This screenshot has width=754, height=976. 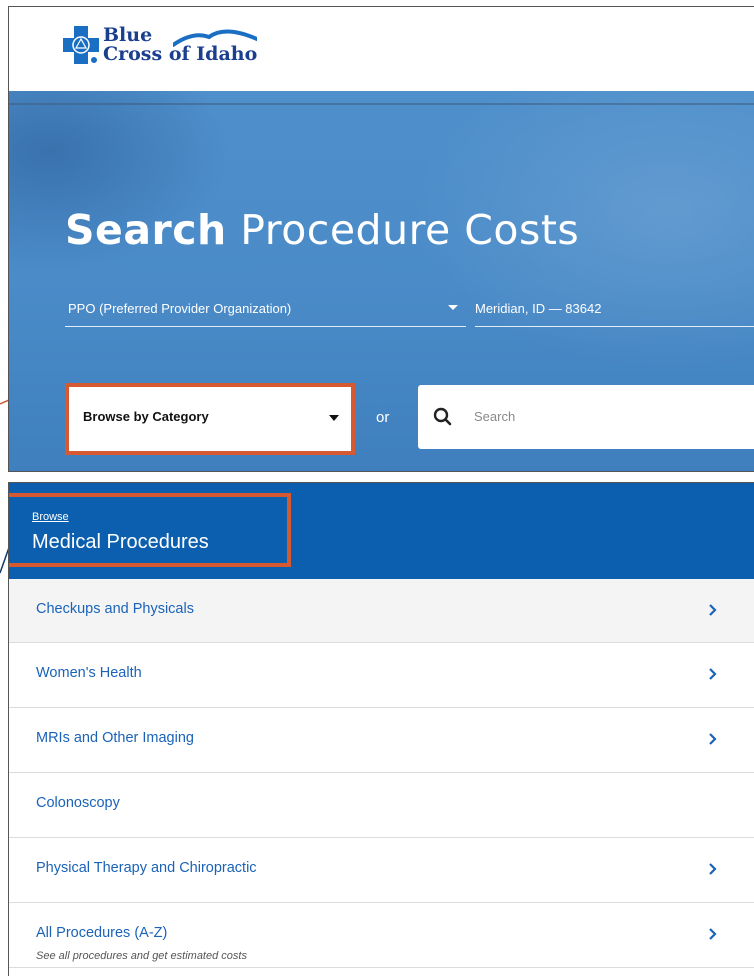 What do you see at coordinates (381, 675) in the screenshot?
I see `list-item: Women's Health` at bounding box center [381, 675].